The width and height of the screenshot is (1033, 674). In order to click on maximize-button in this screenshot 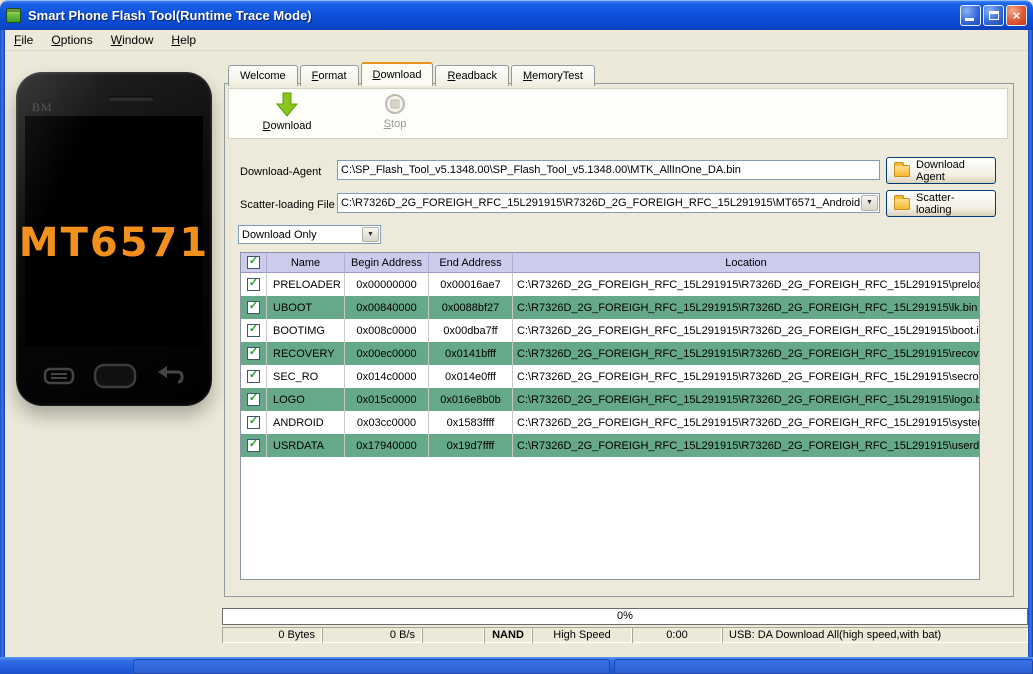, I will do `click(993, 15)`.